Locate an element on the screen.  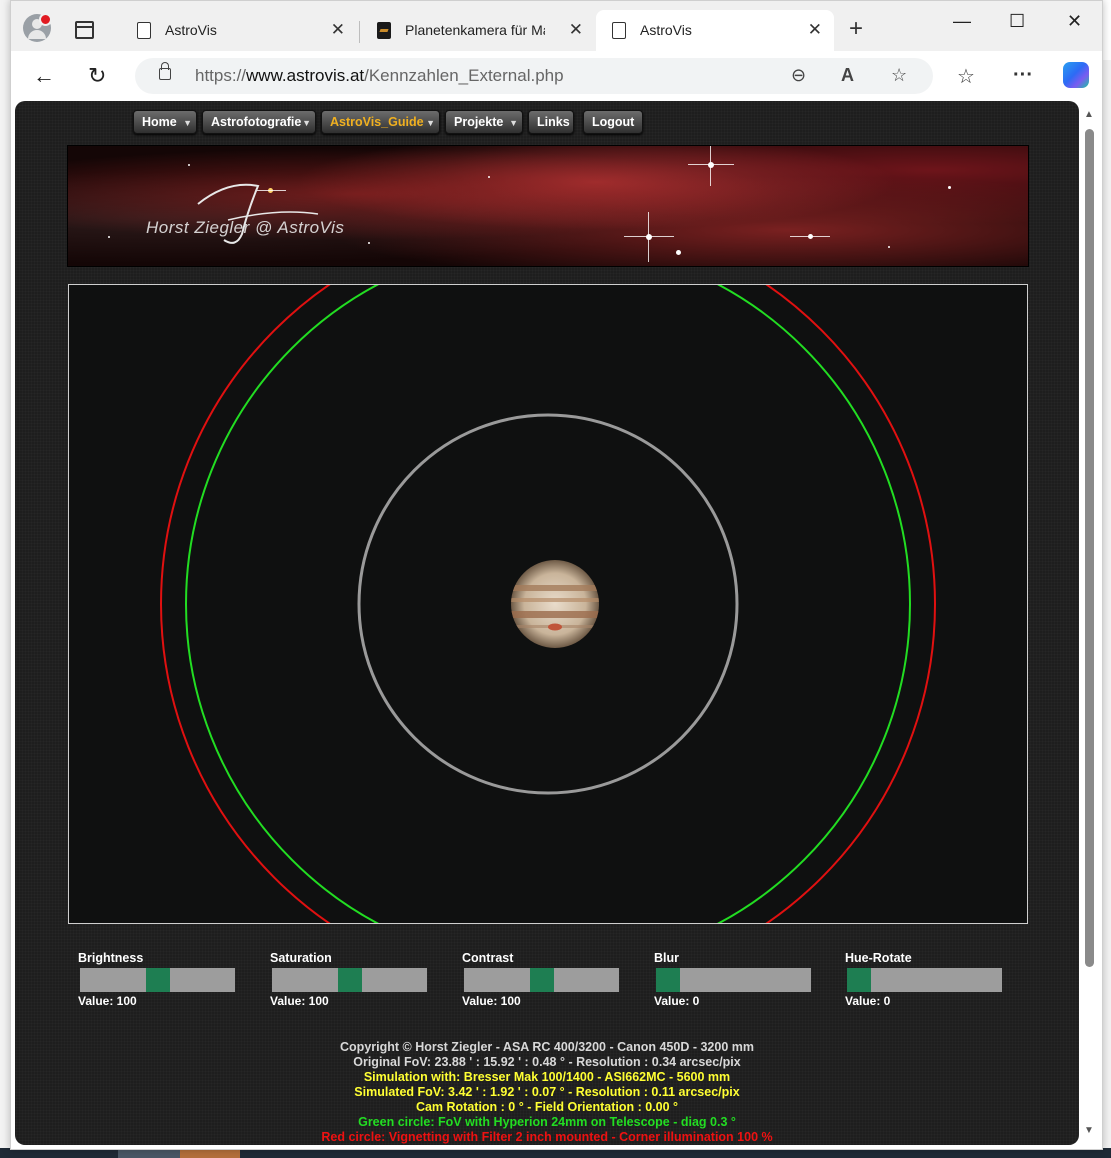
contrast-slider-thumb is located at coordinates (541, 980).